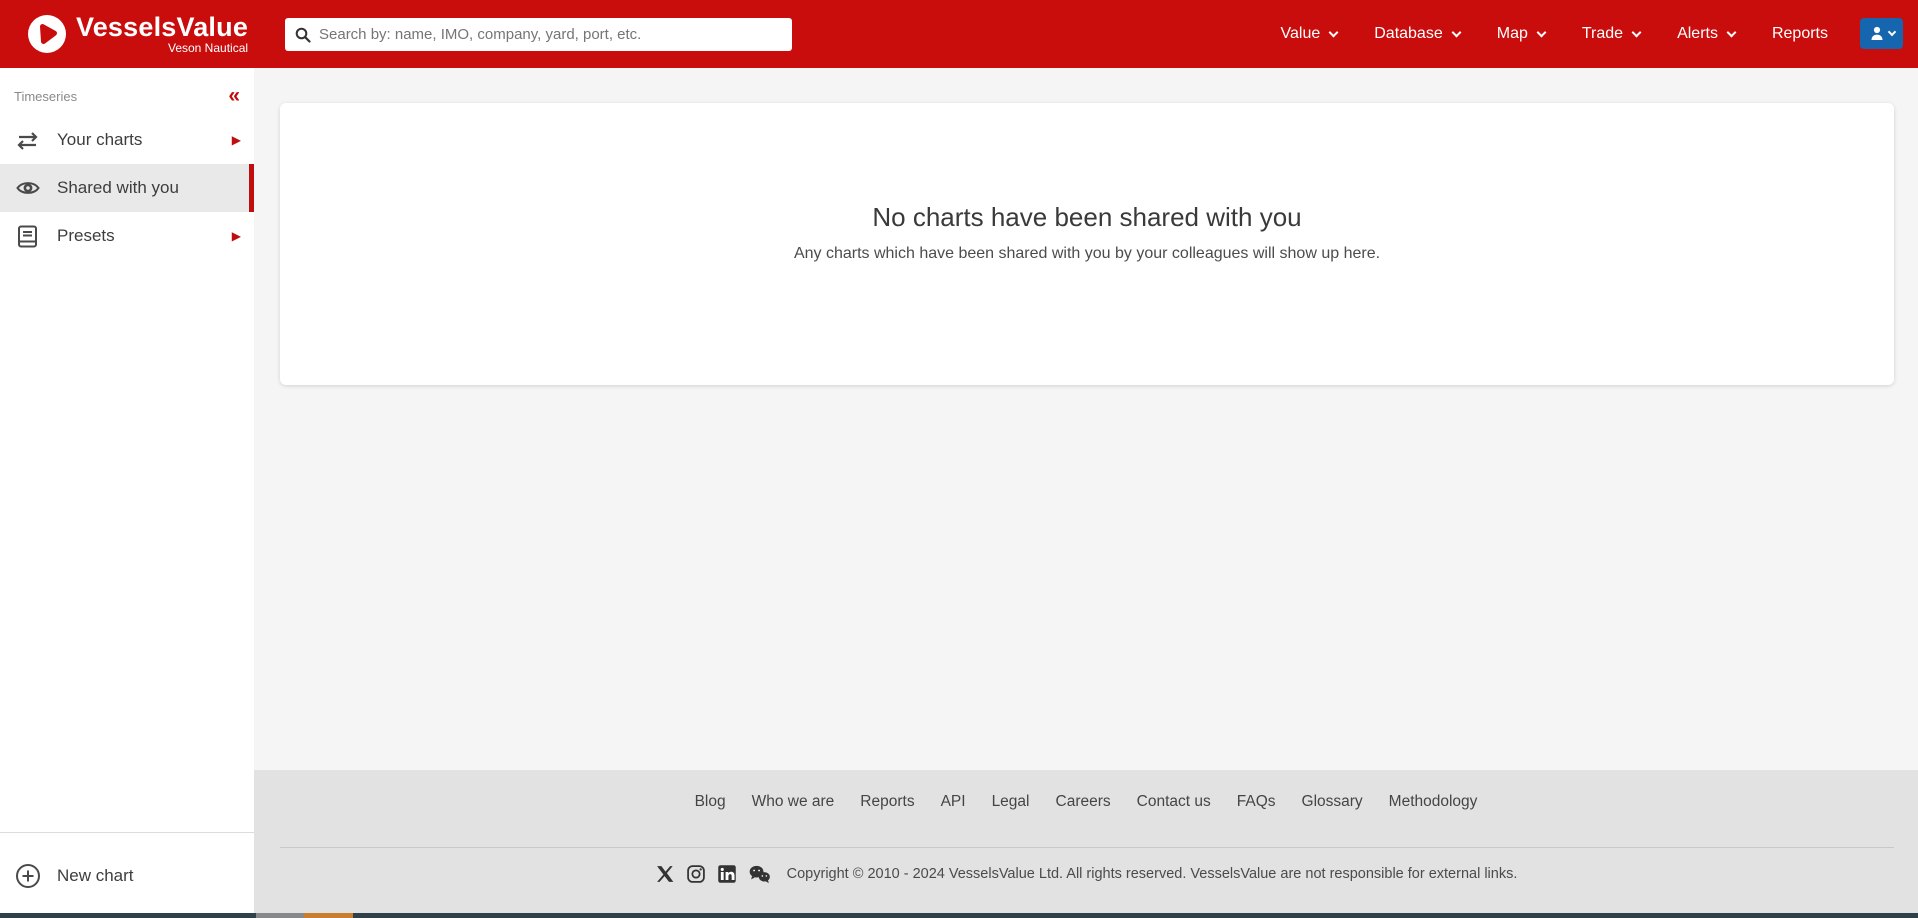 This screenshot has width=1918, height=918. What do you see at coordinates (46, 96) in the screenshot?
I see `sidebar-section-title: Timeseries` at bounding box center [46, 96].